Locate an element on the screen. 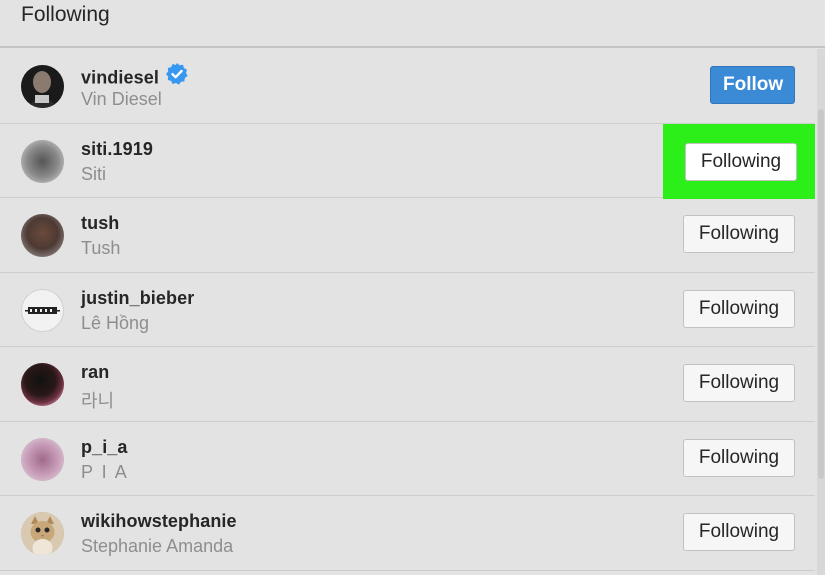 The width and height of the screenshot is (825, 575). highlight-box: Following is located at coordinates (739, 161).